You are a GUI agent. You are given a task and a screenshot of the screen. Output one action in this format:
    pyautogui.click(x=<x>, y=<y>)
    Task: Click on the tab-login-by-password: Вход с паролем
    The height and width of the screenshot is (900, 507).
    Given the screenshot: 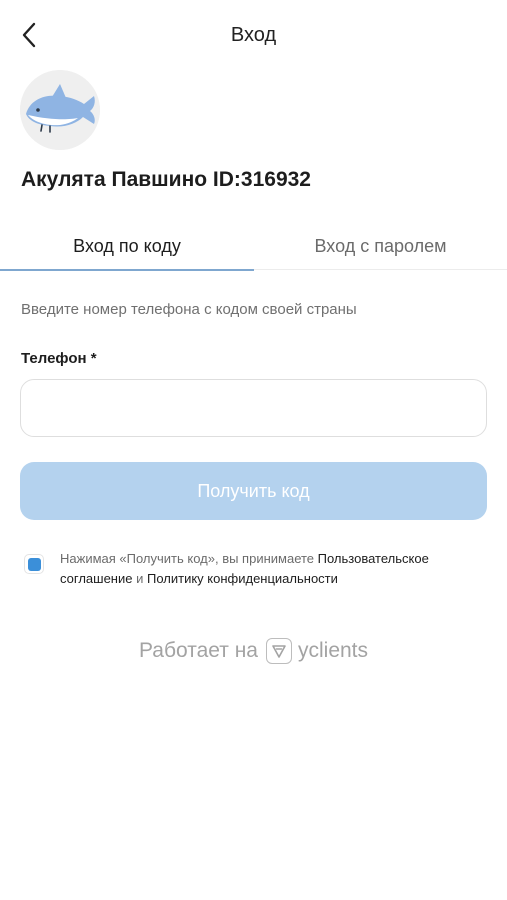 What is the action you would take?
    pyautogui.click(x=380, y=246)
    